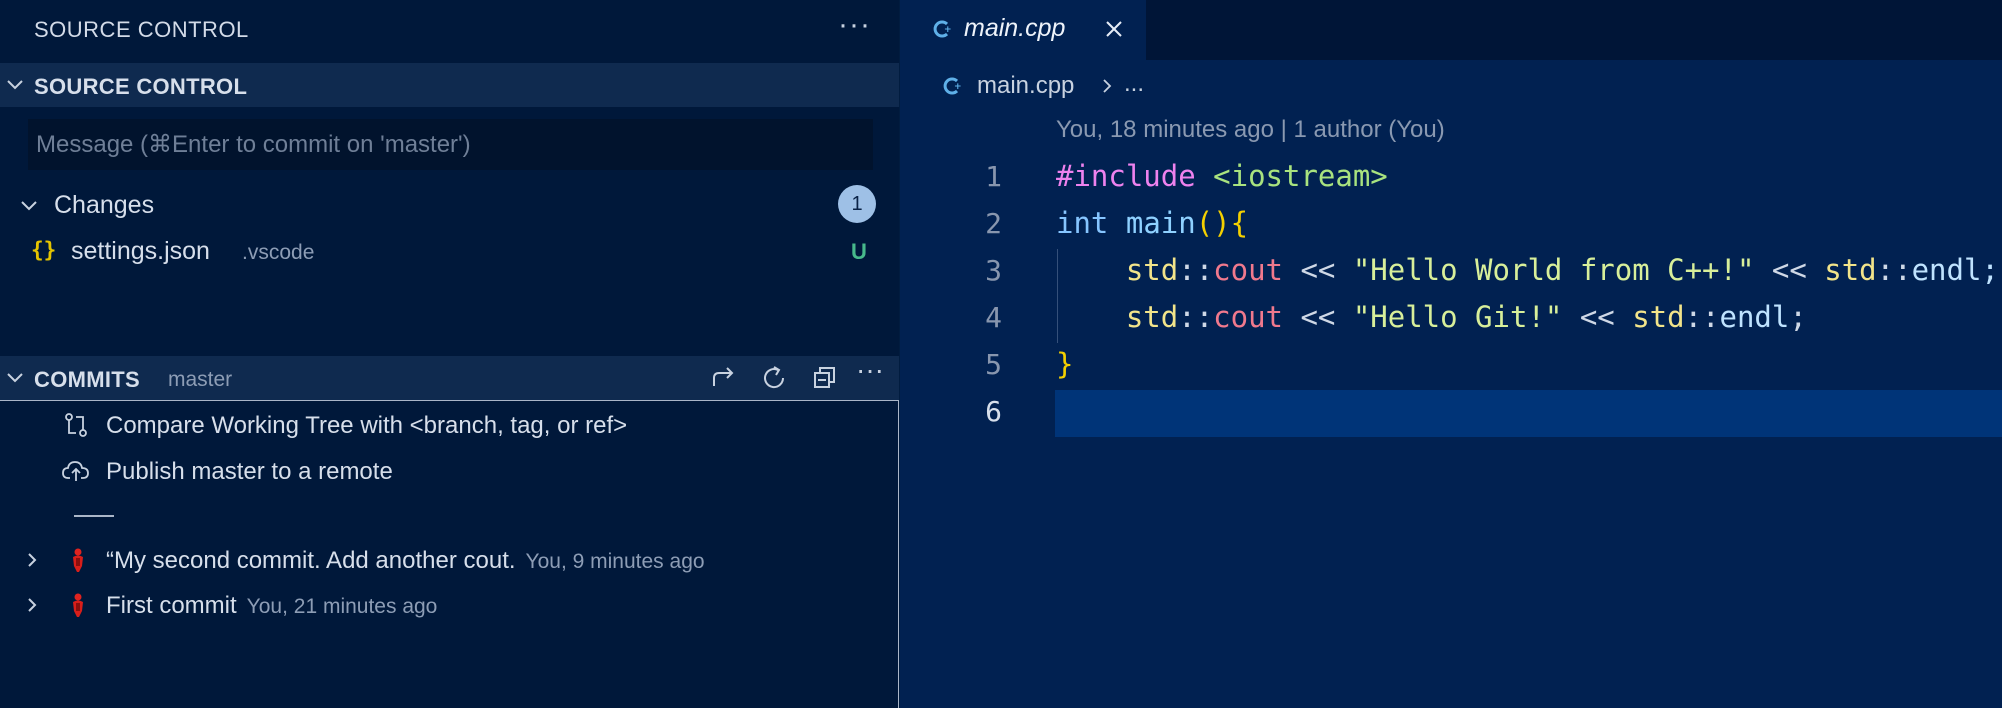  What do you see at coordinates (449, 377) in the screenshot?
I see `commits-section-header: COMMITS master ···` at bounding box center [449, 377].